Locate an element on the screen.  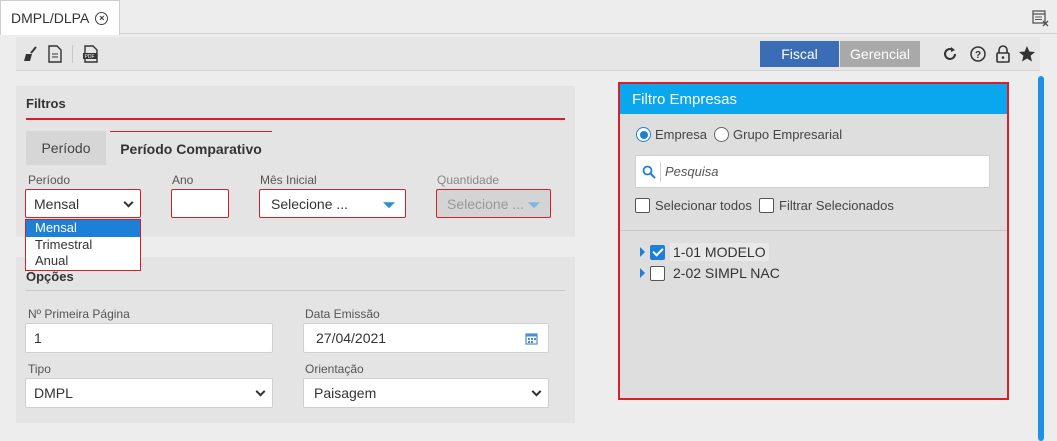
quantidade-label: Quantidade is located at coordinates (468, 180).